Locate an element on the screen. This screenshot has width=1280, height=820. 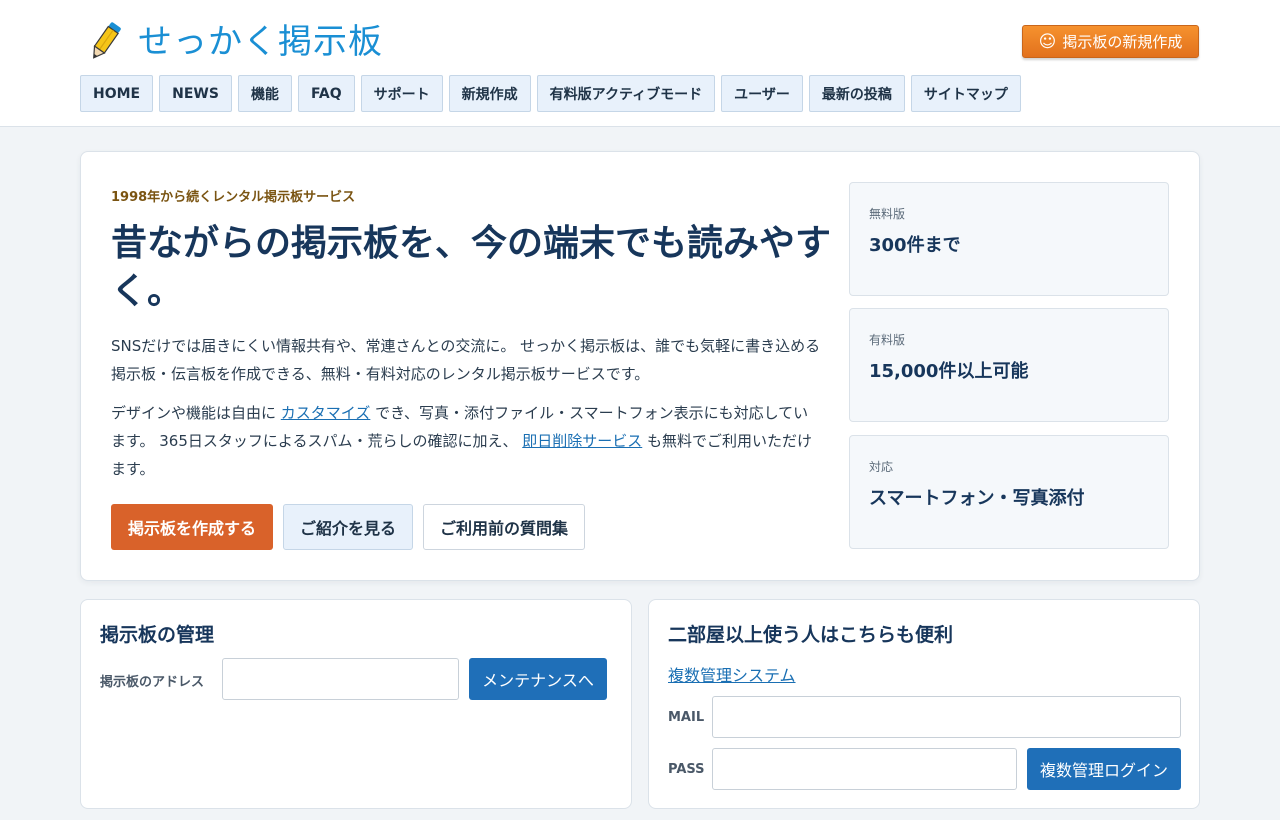
mail-input is located at coordinates (946, 717).